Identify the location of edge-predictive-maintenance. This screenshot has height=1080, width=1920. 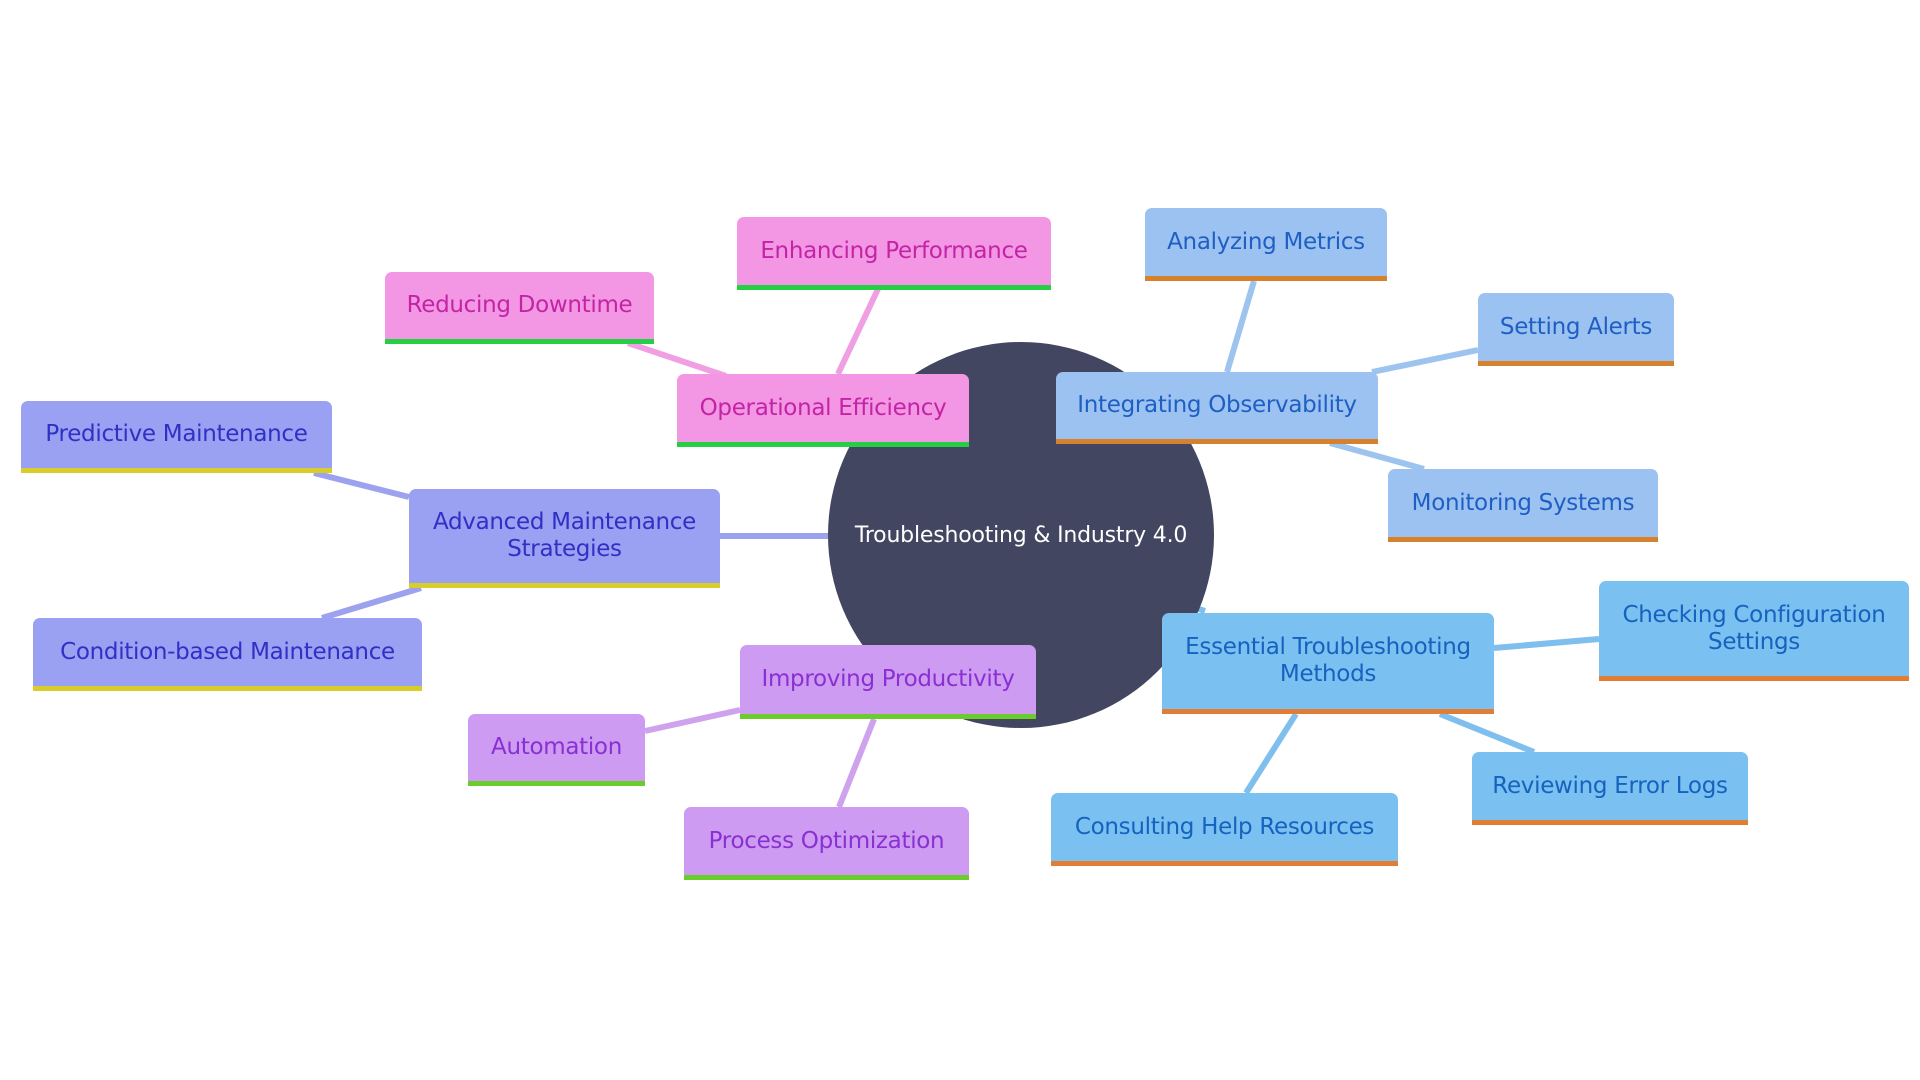
(361, 485).